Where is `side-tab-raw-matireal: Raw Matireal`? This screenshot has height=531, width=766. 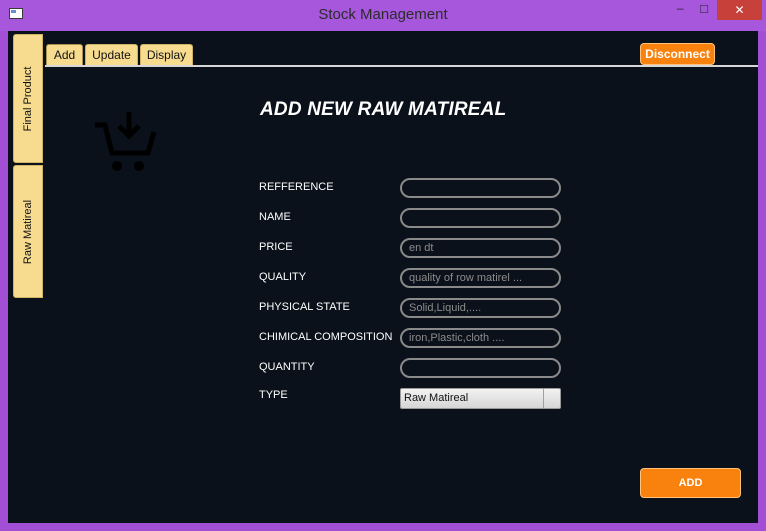
side-tab-raw-matireal: Raw Matireal is located at coordinates (28, 231).